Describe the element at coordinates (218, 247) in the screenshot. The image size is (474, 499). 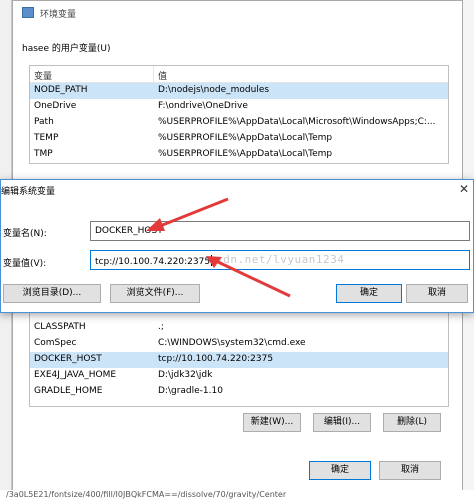
I see `annotation-arrows` at that location.